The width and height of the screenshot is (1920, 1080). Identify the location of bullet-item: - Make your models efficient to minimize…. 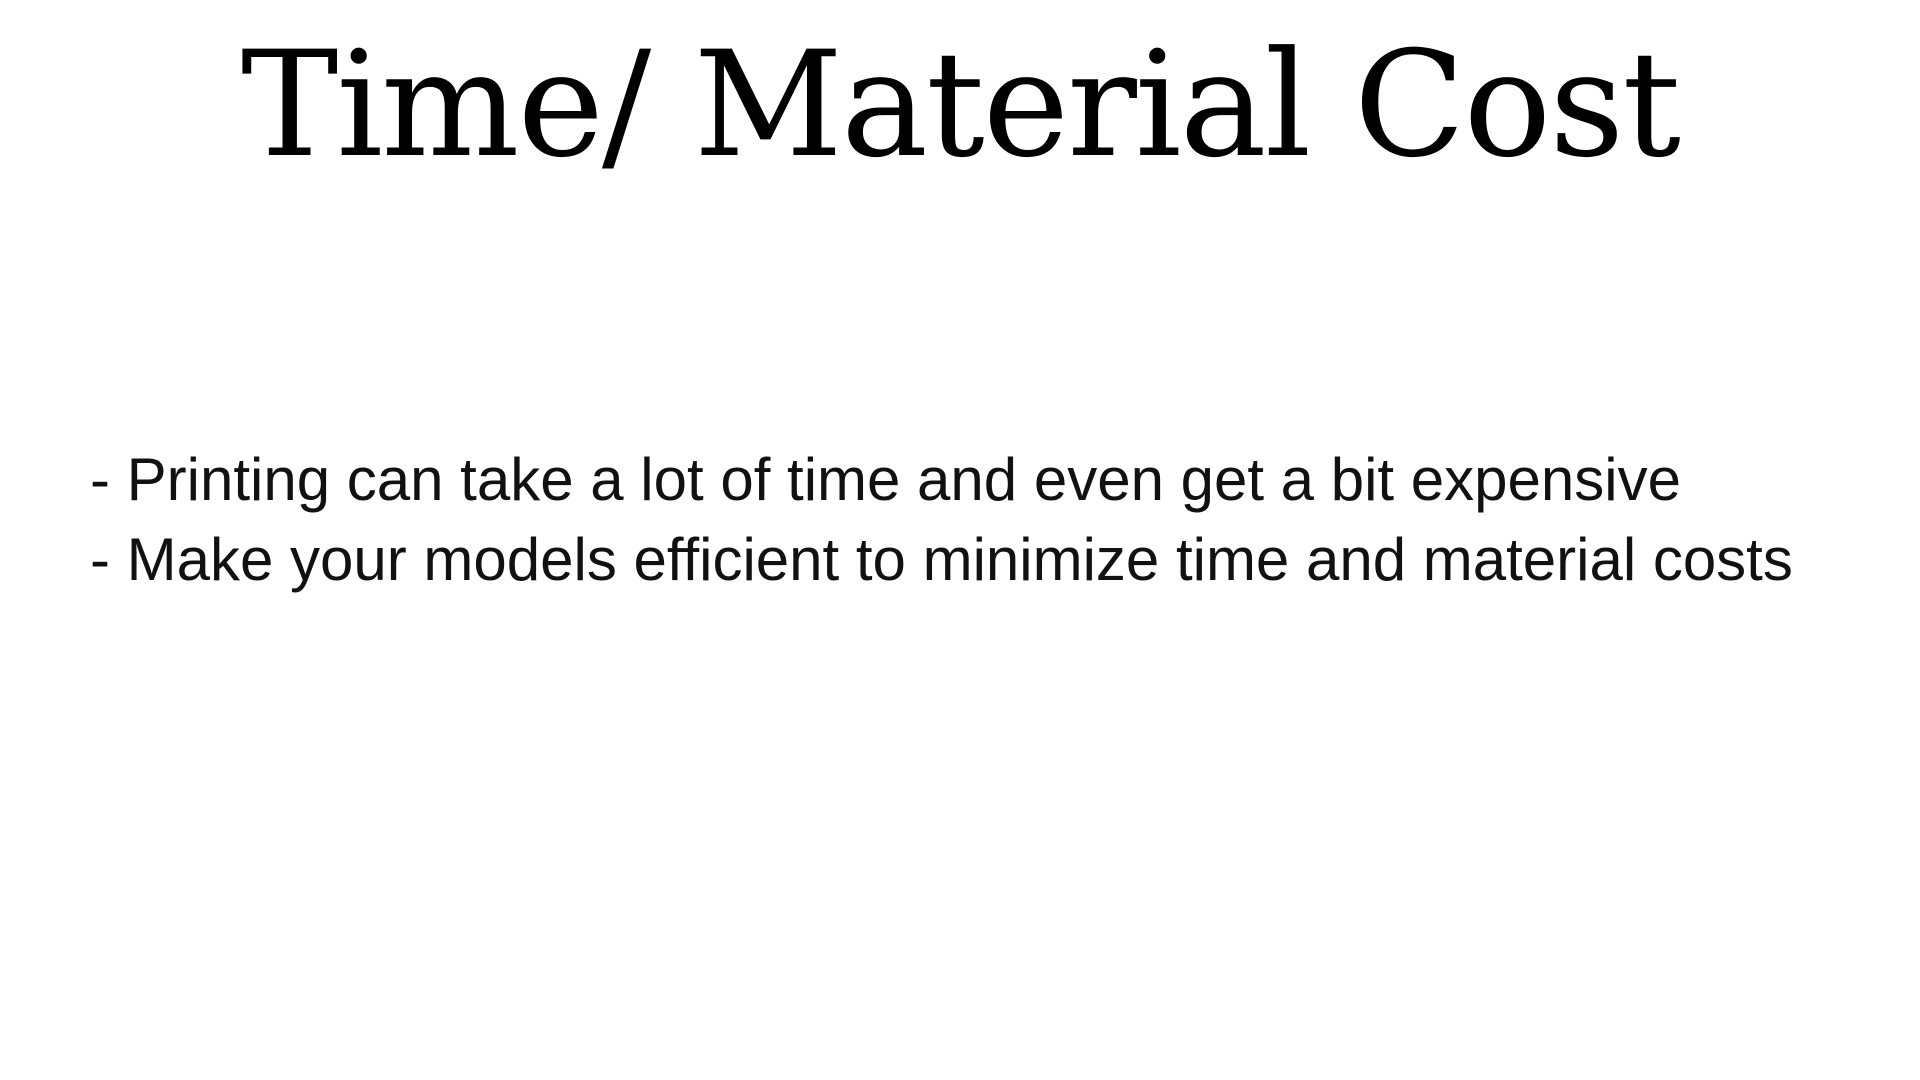
(941, 559).